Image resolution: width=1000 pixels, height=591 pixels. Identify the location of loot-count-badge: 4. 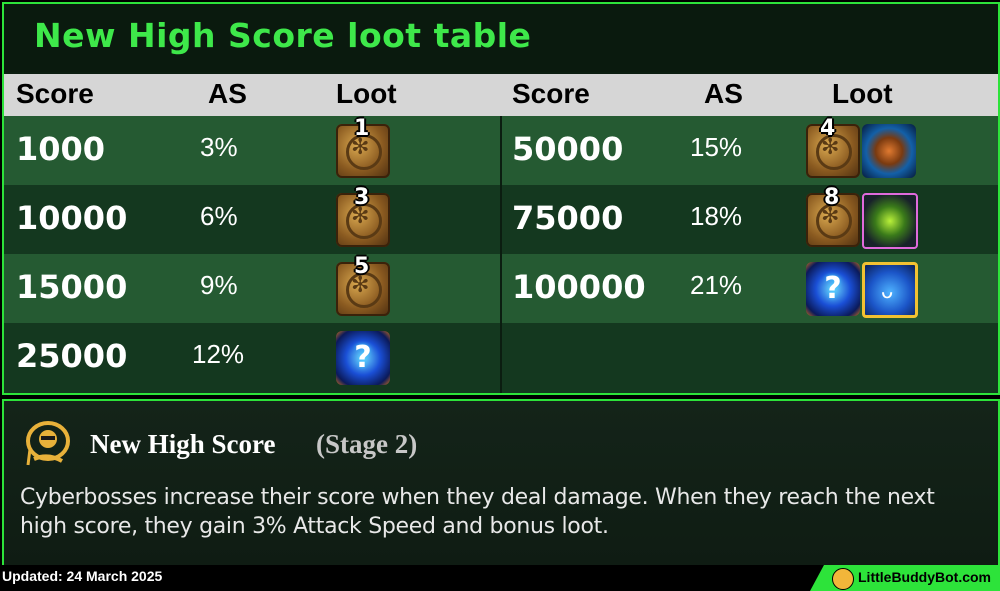
(828, 128).